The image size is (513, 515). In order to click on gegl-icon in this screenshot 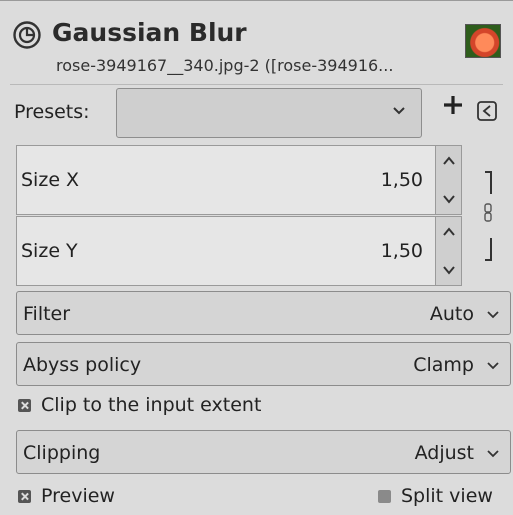, I will do `click(27, 35)`.